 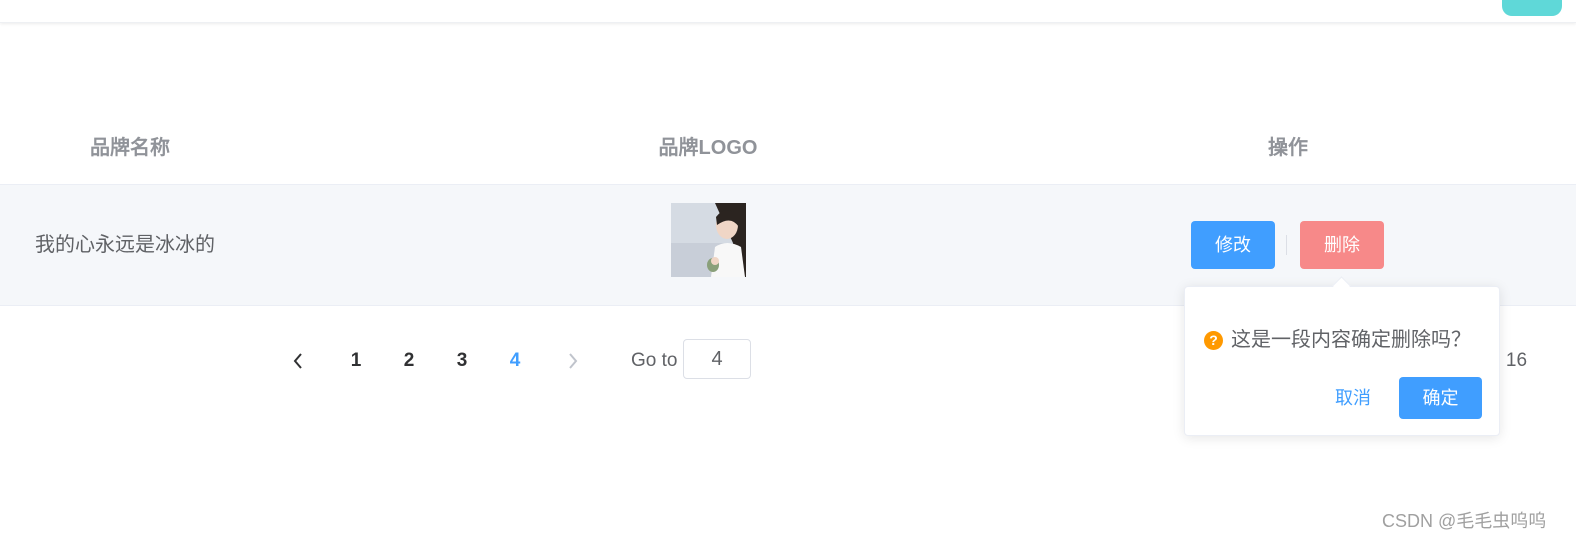 I want to click on watermark: CSDN @毛毛虫呜呜, so click(x=1464, y=521).